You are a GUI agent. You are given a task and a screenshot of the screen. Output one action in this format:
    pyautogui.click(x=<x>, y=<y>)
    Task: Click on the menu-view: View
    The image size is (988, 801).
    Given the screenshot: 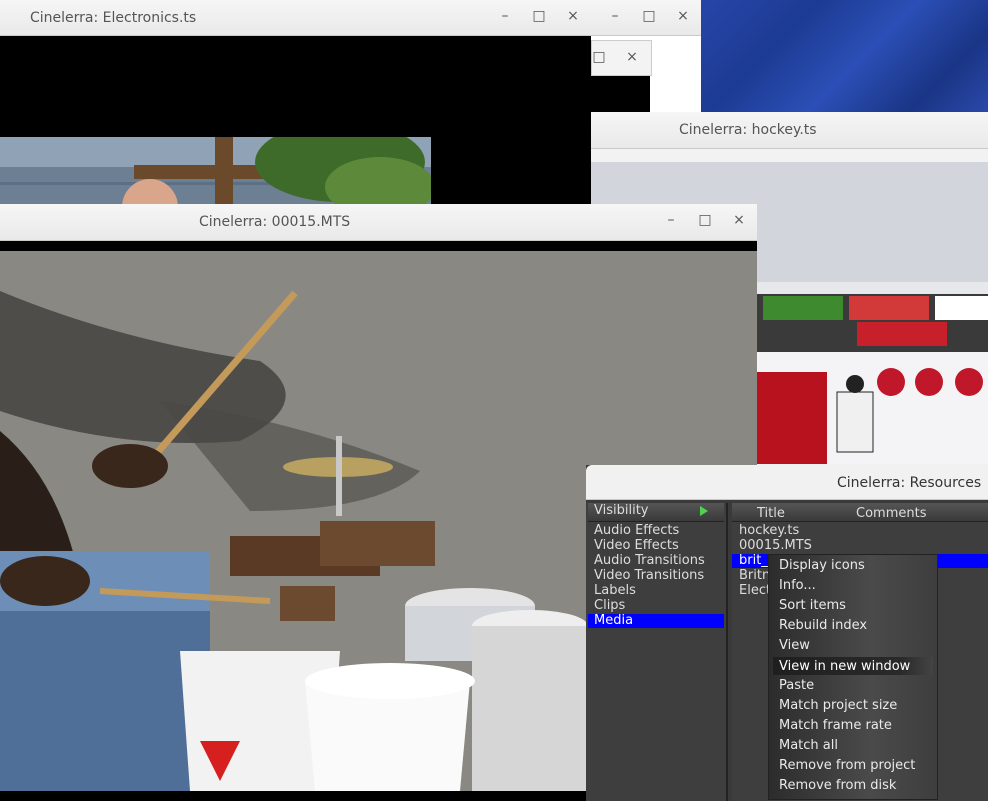 What is the action you would take?
    pyautogui.click(x=794, y=645)
    